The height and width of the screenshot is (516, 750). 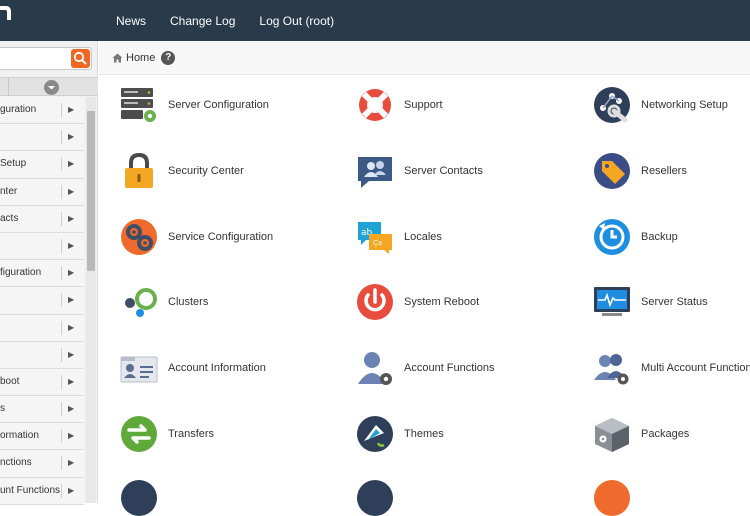 What do you see at coordinates (139, 369) in the screenshot?
I see `id-card-icon` at bounding box center [139, 369].